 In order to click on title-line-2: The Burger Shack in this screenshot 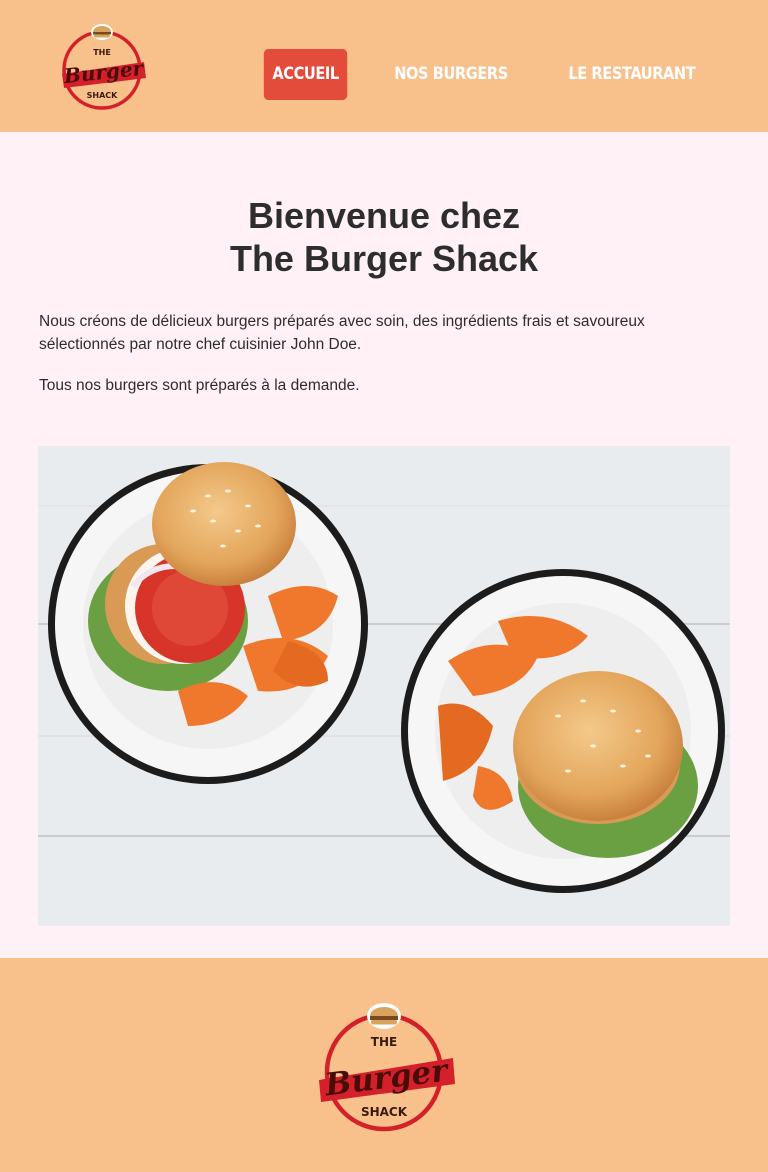, I will do `click(384, 258)`.